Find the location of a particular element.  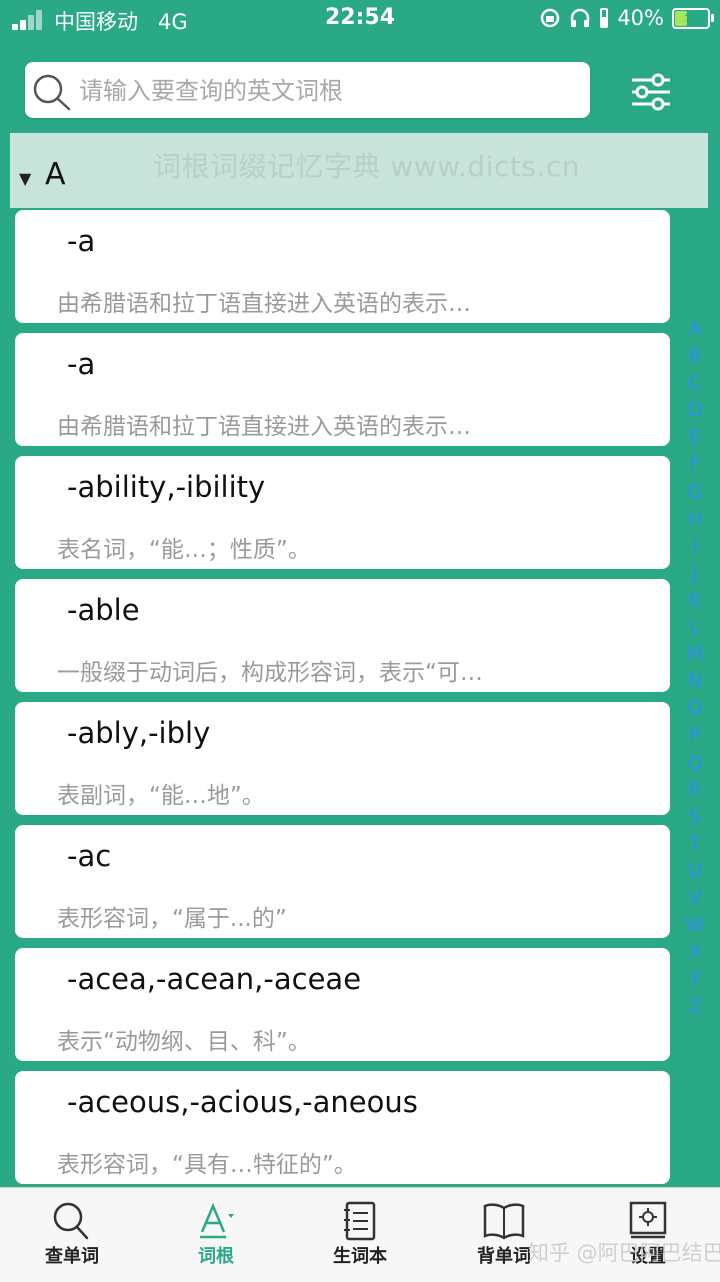

index-letter-u: U is located at coordinates (695, 871).